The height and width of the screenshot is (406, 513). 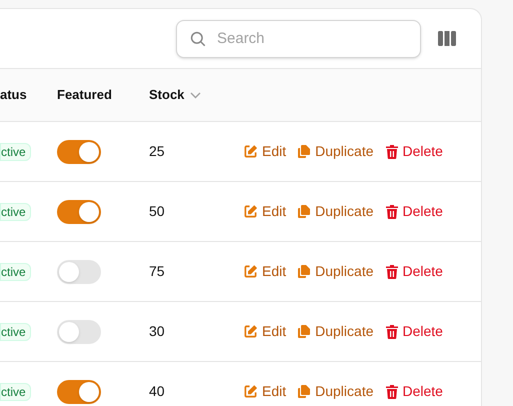 I want to click on chevron-down-icon, so click(x=196, y=95).